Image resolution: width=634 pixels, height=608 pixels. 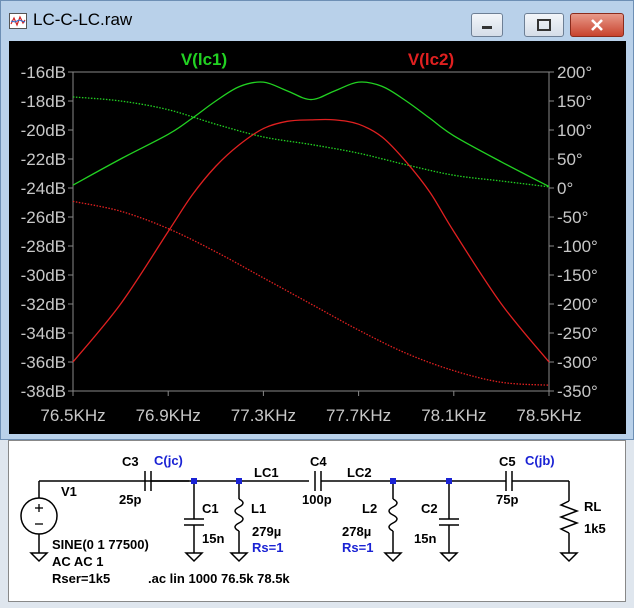 I want to click on c1-value: 15n, so click(x=213, y=538).